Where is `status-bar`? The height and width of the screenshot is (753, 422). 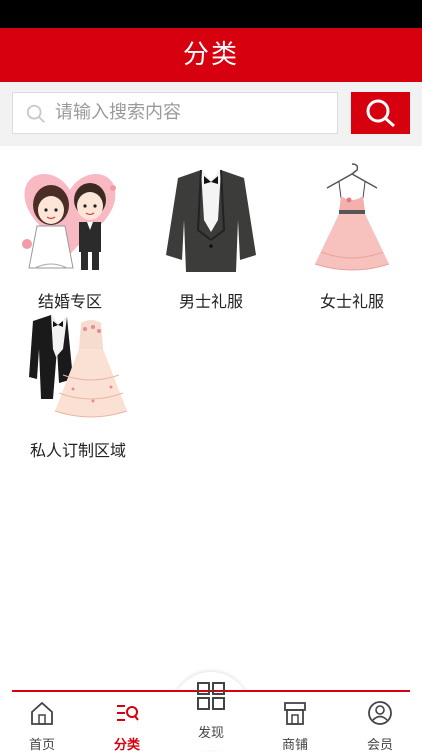 status-bar is located at coordinates (211, 14).